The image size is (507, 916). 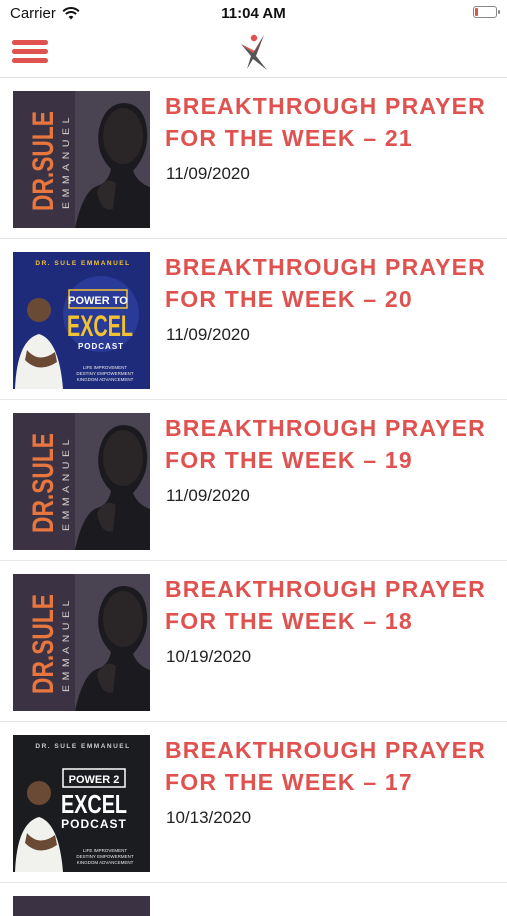 I want to click on nav-bar, so click(x=253, y=53).